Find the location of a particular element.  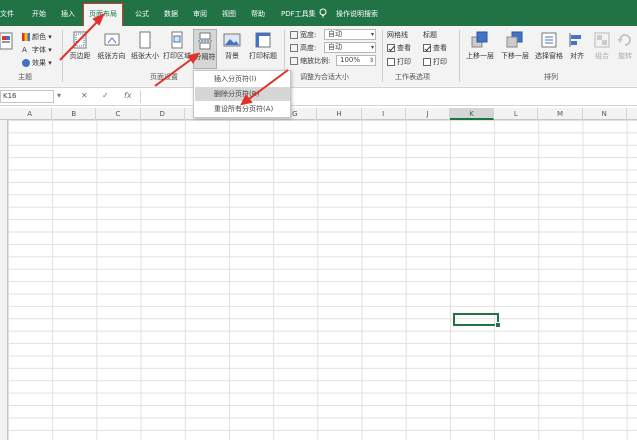

annotation-arrows is located at coordinates (174, 59).